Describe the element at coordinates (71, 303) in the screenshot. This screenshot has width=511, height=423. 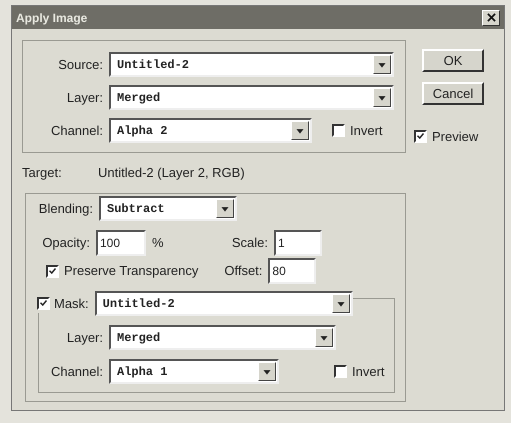
I see `field-label: Mask:` at that location.